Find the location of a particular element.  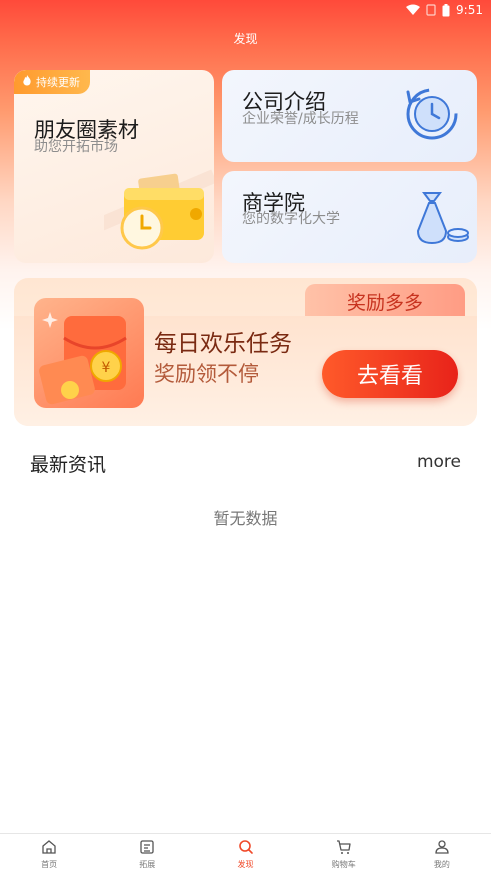

bottom-tab-bar: 首页 拓展 发现 购物车 我的 is located at coordinates (245, 853).